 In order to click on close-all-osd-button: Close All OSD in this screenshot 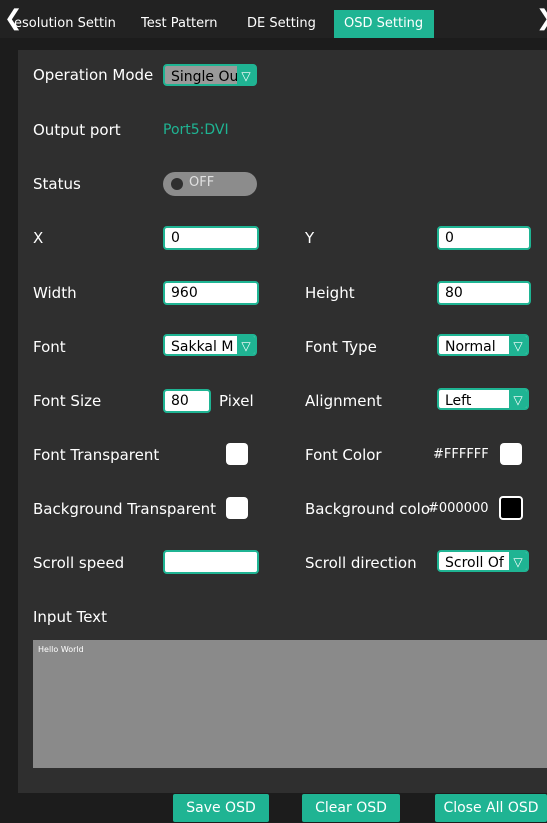, I will do `click(491, 808)`.